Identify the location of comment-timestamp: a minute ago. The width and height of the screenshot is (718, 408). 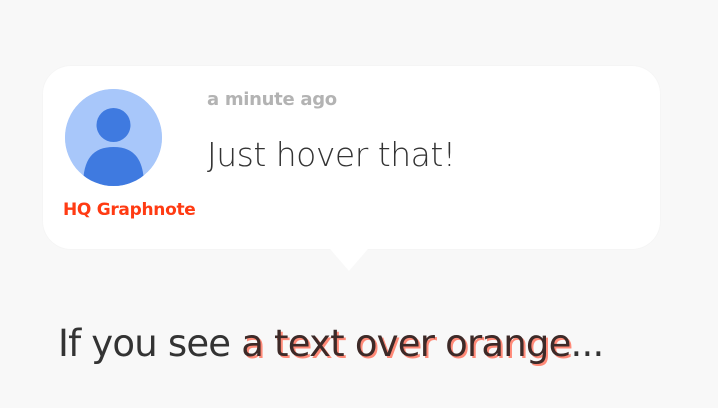
(272, 99).